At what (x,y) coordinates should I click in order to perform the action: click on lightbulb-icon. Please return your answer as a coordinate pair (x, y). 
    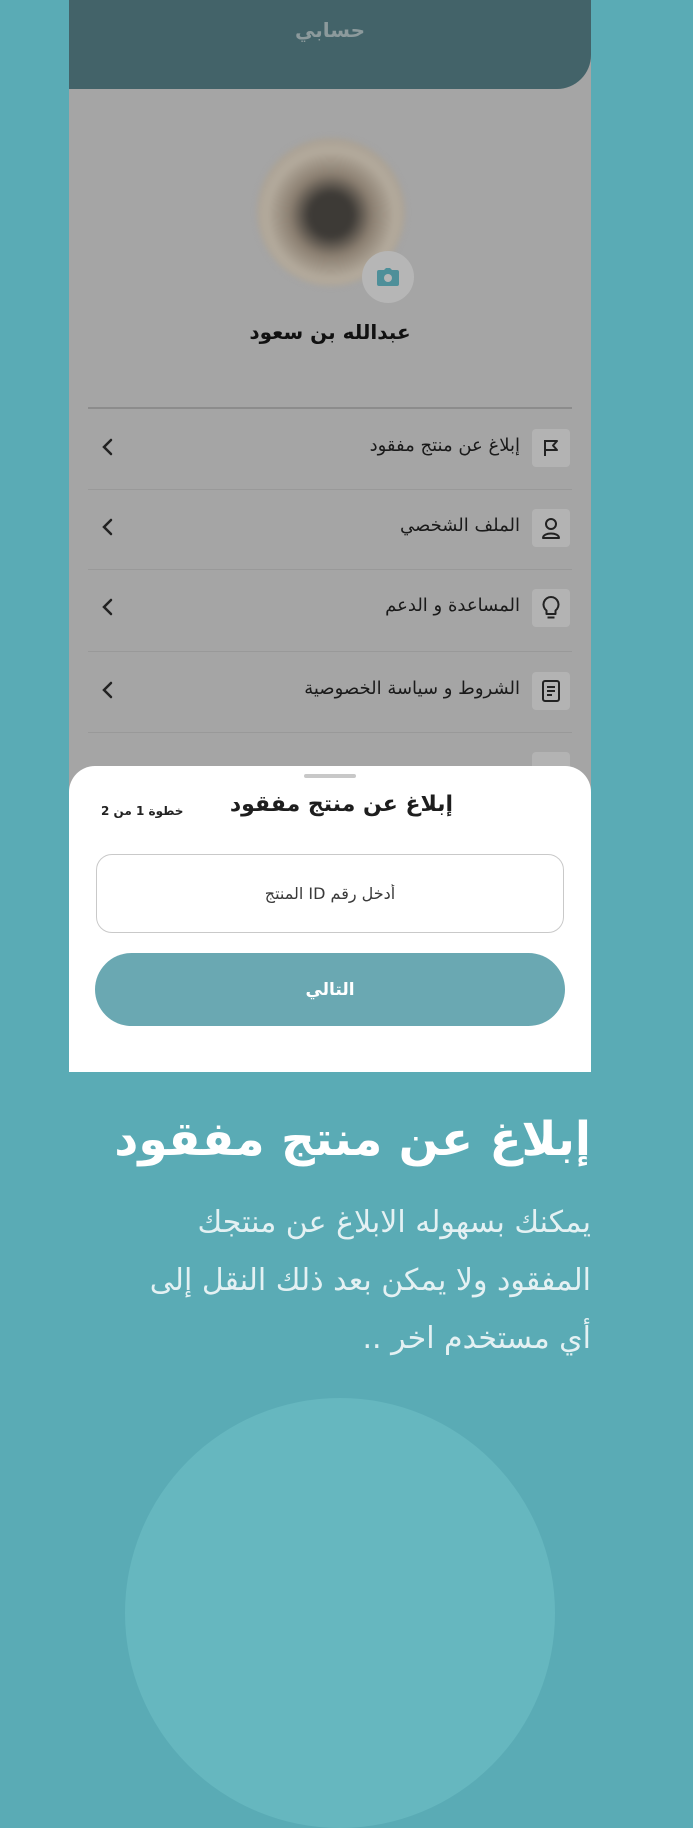
    Looking at the image, I should click on (551, 608).